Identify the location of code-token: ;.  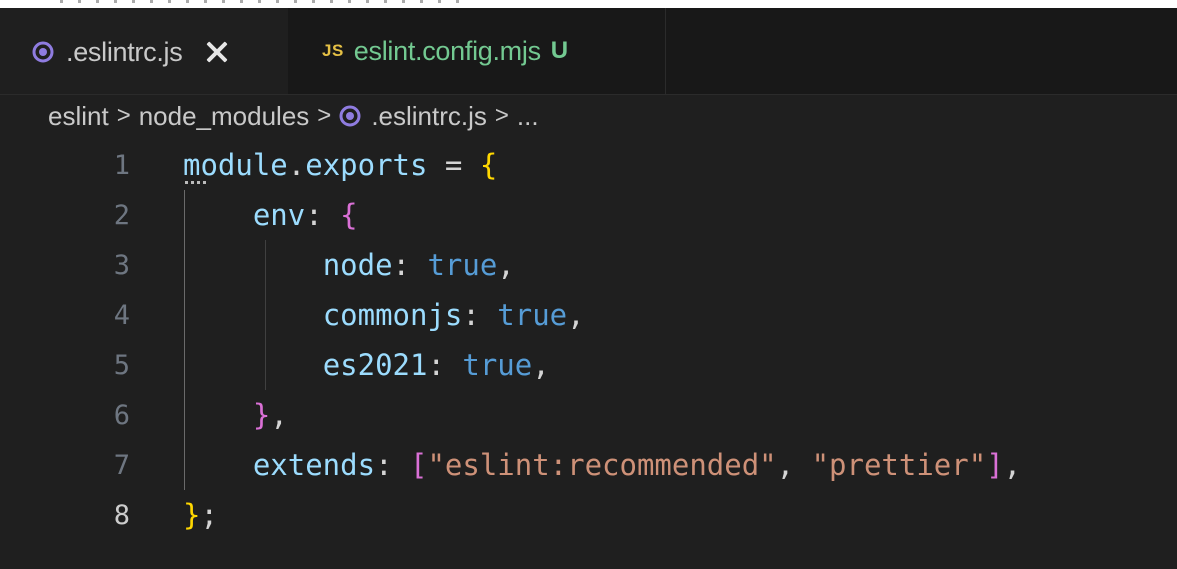
(209, 515).